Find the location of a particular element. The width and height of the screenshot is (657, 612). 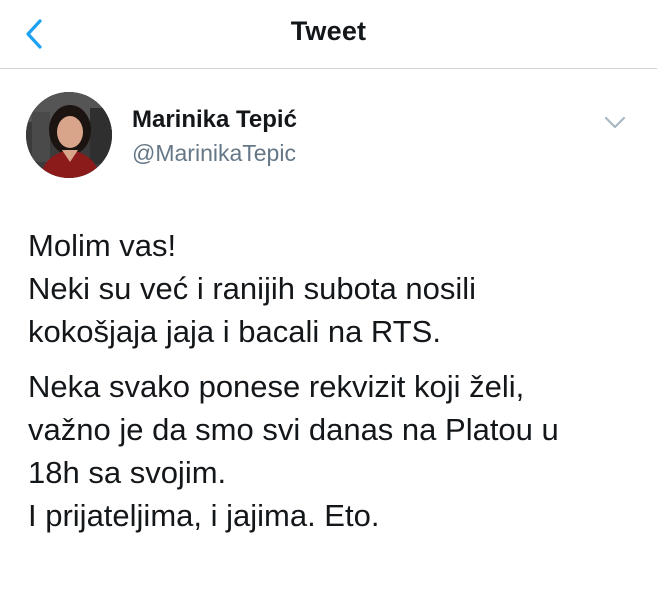

author-name: Marinika Tepić is located at coordinates (214, 120).